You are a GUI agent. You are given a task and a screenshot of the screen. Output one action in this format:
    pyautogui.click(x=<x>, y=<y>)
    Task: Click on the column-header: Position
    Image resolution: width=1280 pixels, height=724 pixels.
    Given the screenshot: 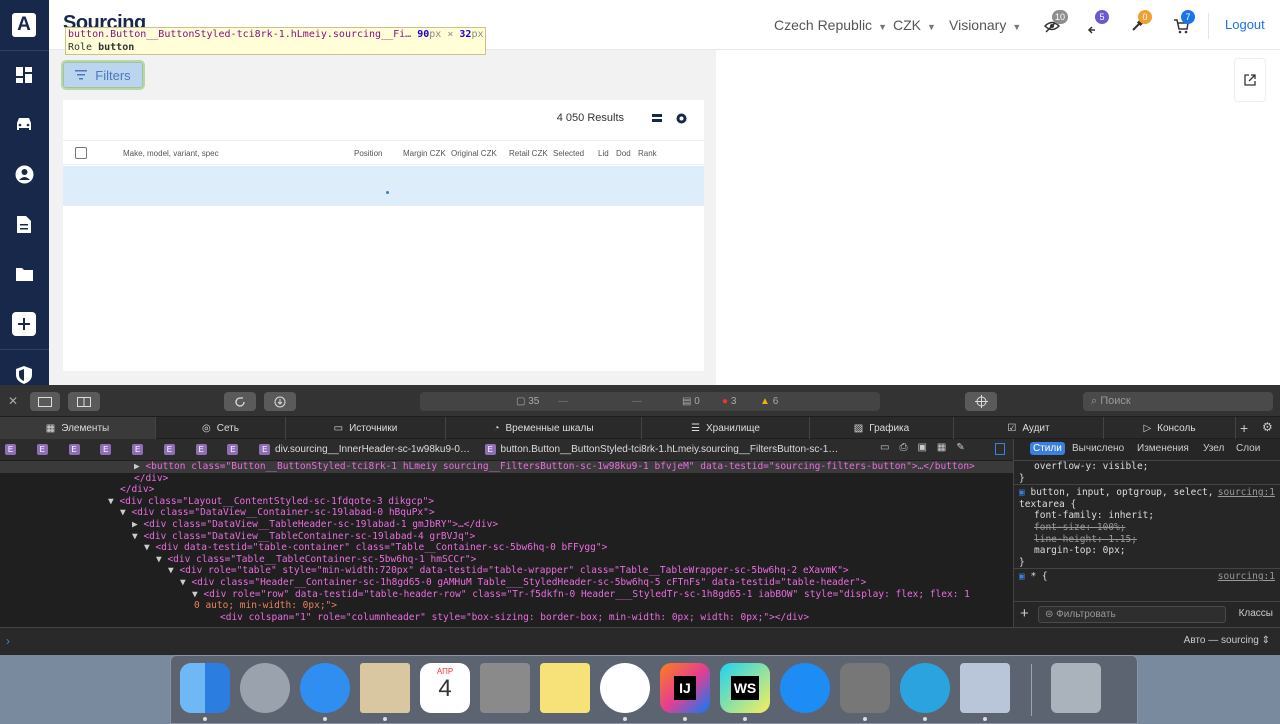 What is the action you would take?
    pyautogui.click(x=368, y=153)
    